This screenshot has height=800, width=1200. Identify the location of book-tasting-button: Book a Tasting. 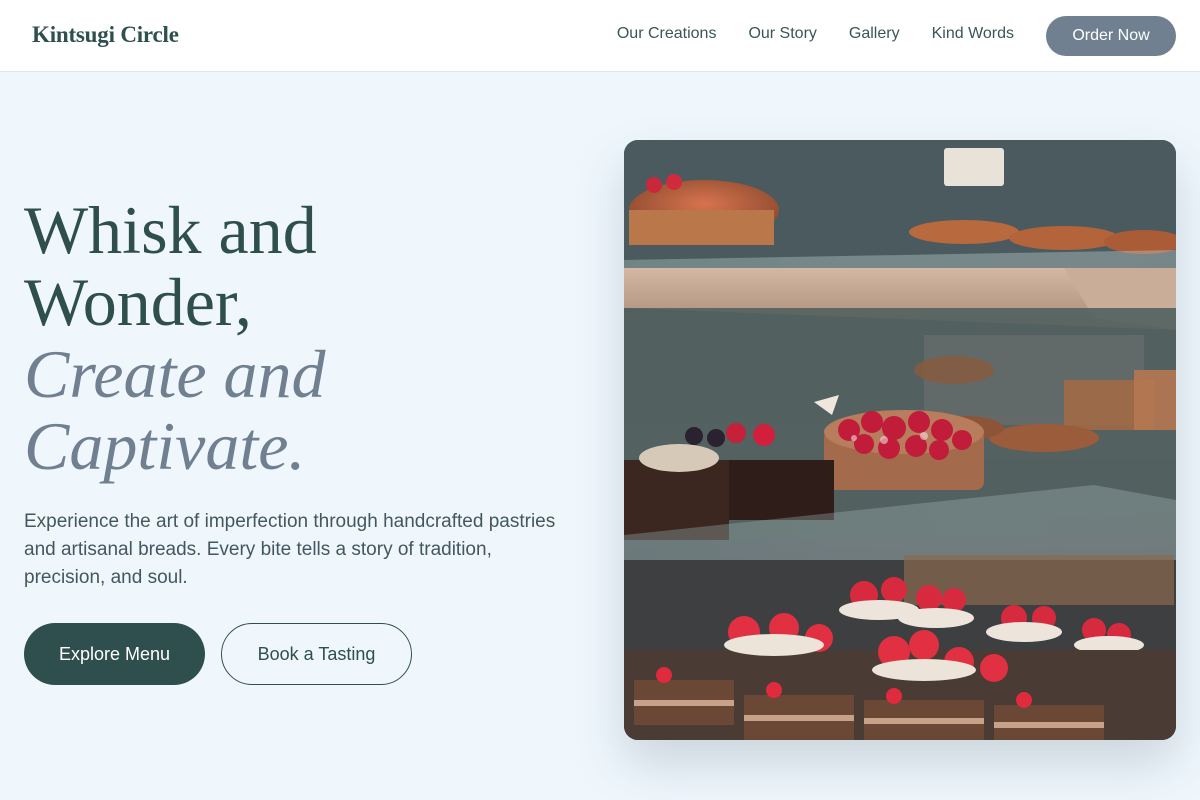
(316, 654).